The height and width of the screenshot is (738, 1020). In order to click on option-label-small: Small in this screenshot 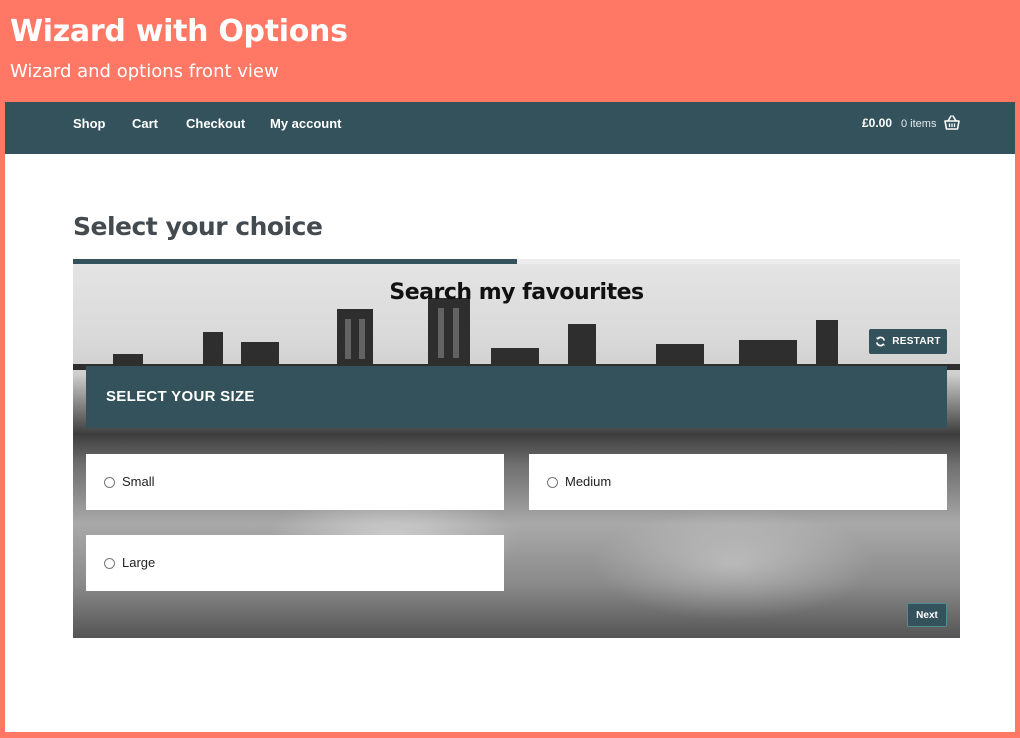, I will do `click(138, 481)`.